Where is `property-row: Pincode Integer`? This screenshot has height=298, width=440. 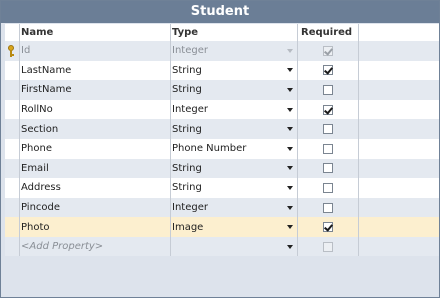 property-row: Pincode Integer is located at coordinates (222, 207).